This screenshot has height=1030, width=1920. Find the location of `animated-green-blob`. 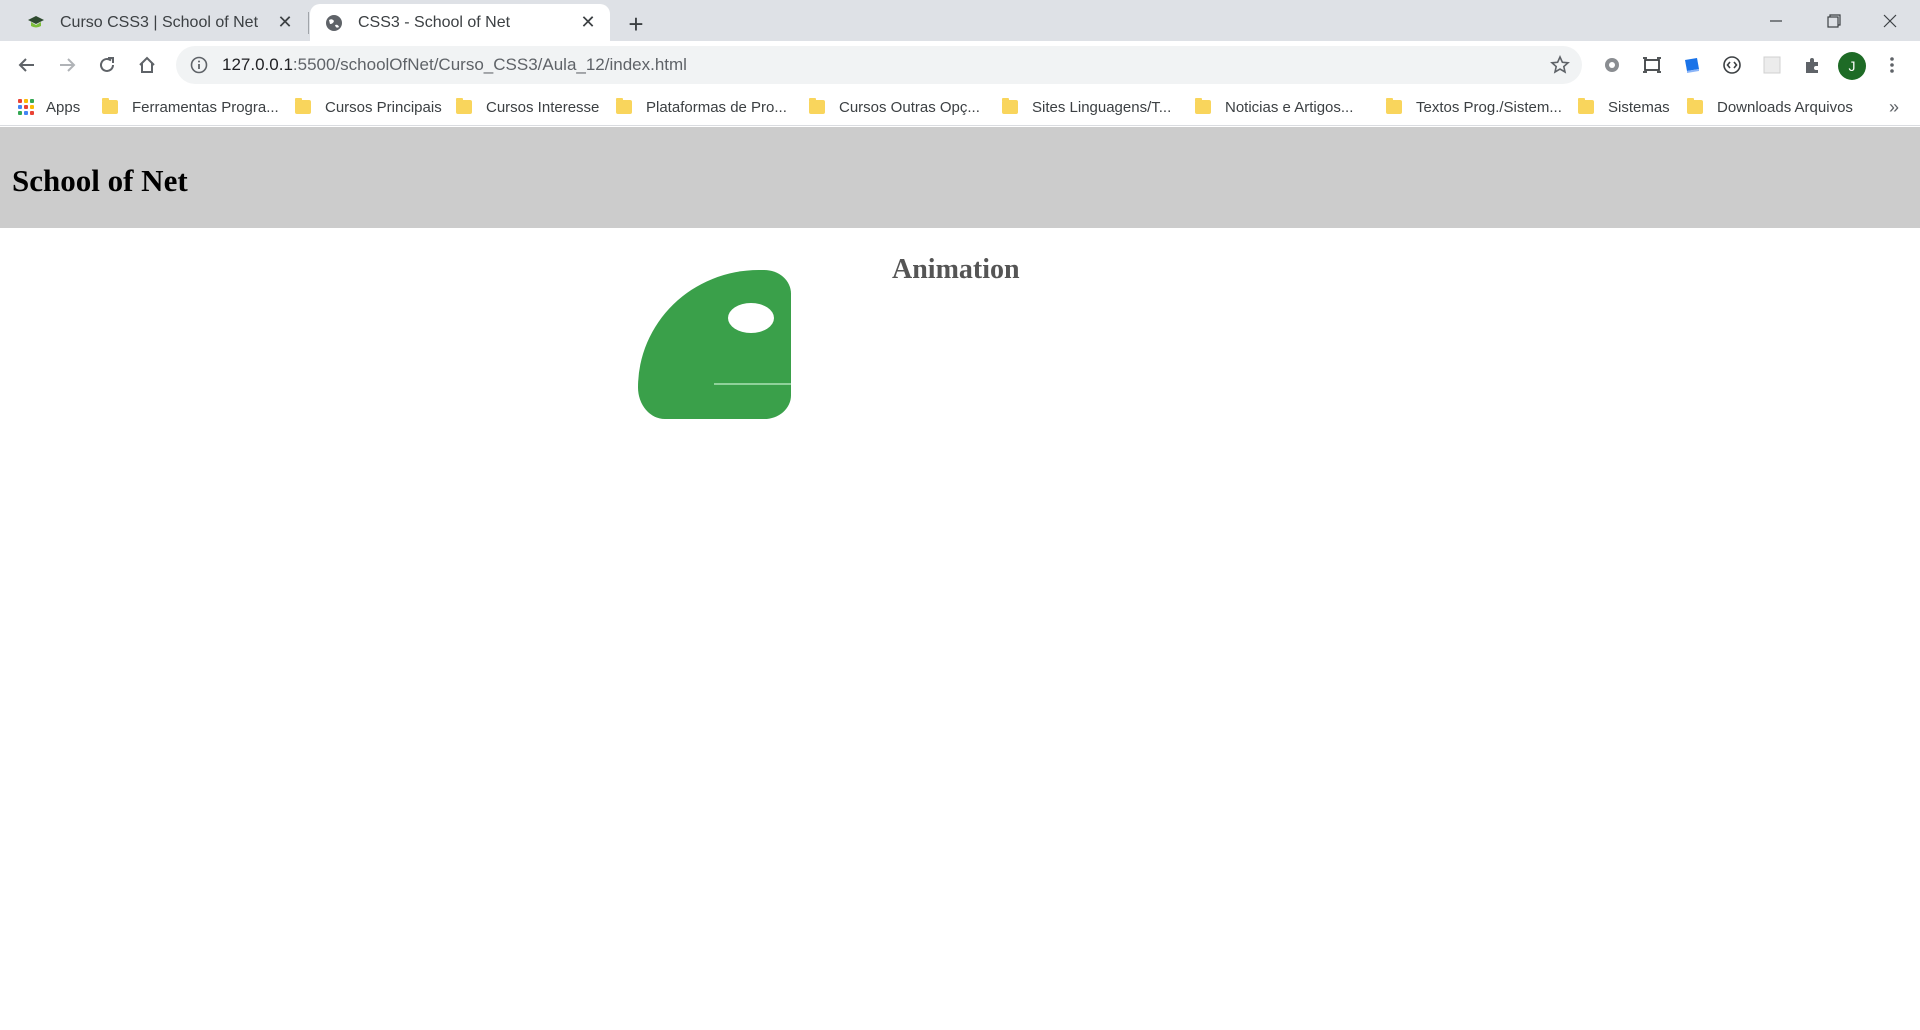

animated-green-blob is located at coordinates (714, 344).